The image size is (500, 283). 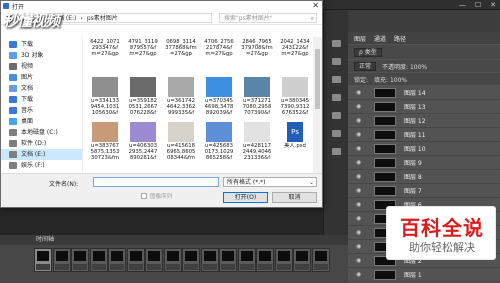 I want to click on nav-item: 桌面, so click(x=41, y=121).